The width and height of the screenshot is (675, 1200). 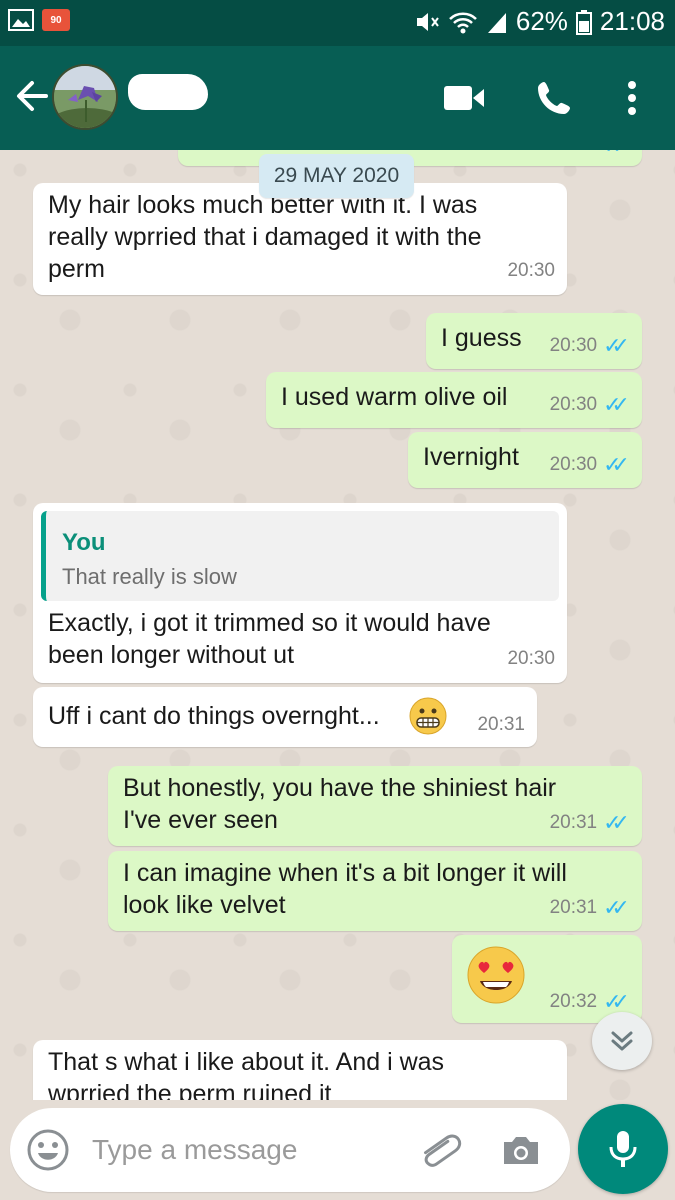 What do you see at coordinates (501, 724) in the screenshot?
I see `message-time: 20:31` at bounding box center [501, 724].